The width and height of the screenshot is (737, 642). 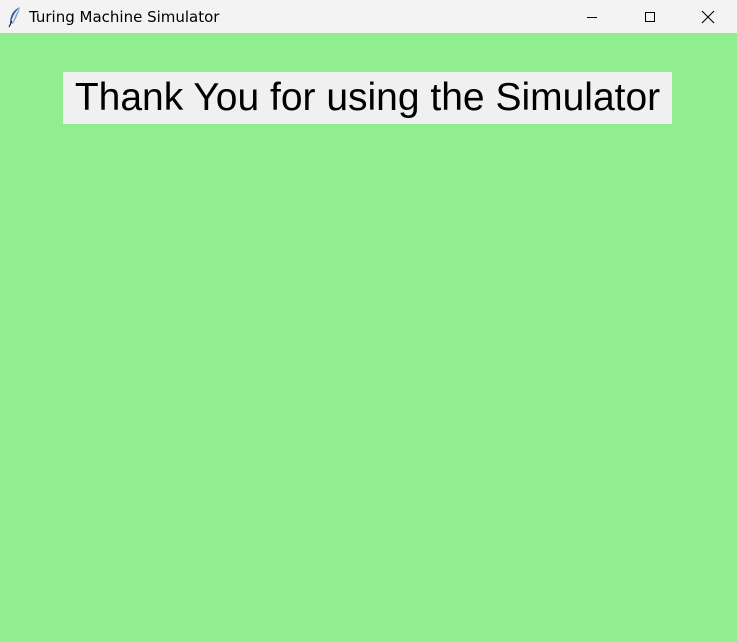 What do you see at coordinates (15, 17) in the screenshot?
I see `feather-icon` at bounding box center [15, 17].